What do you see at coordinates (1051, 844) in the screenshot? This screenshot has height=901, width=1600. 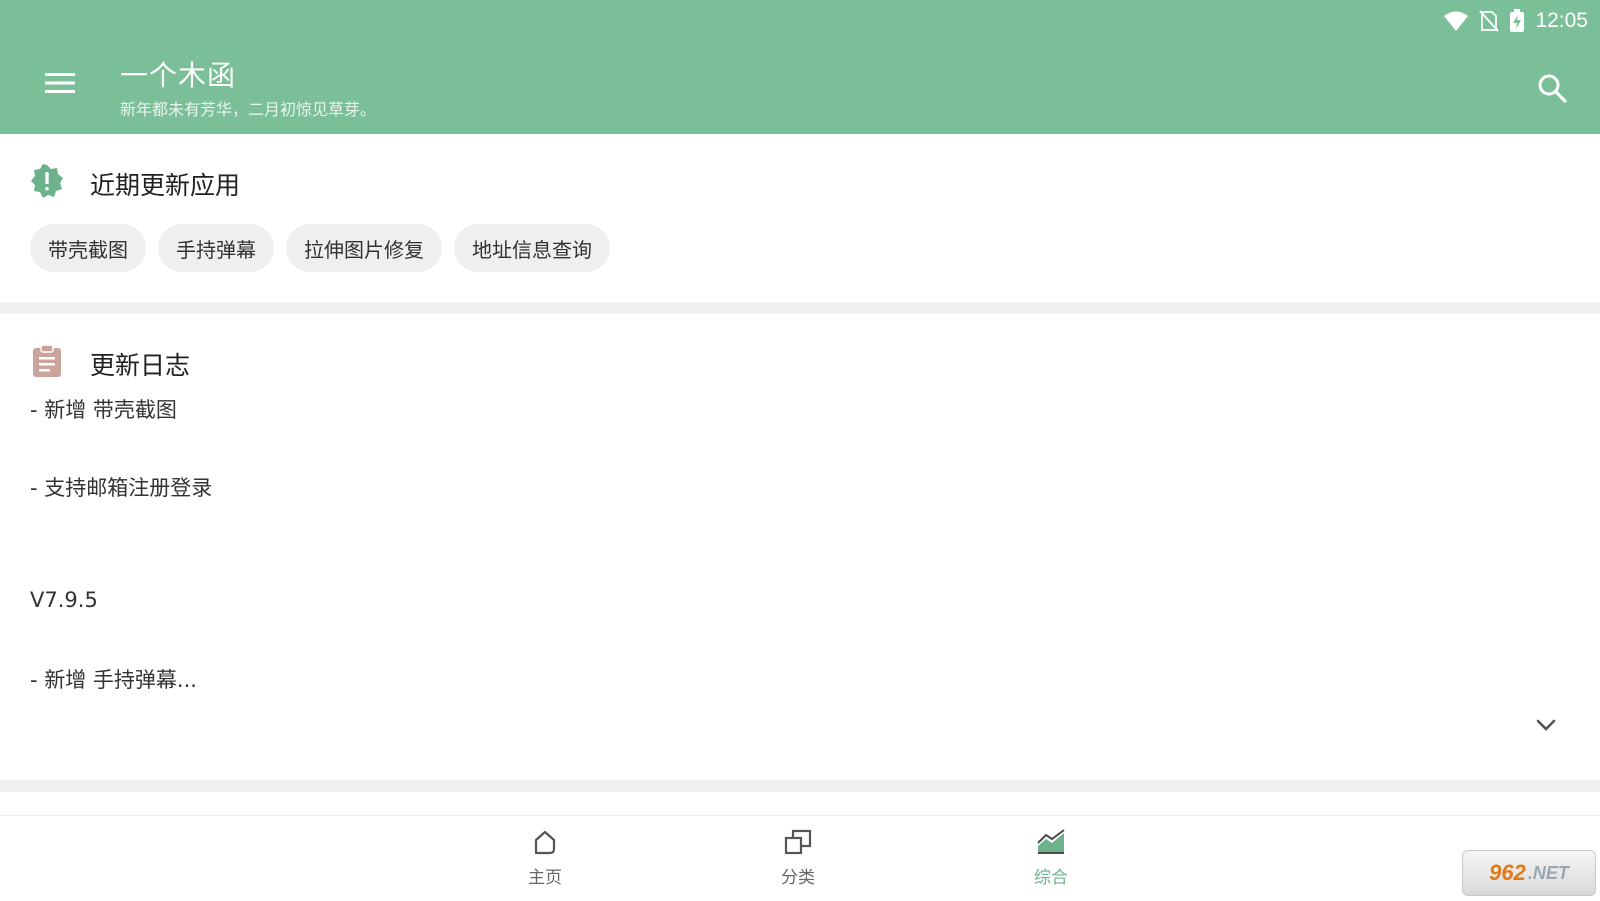 I see `chart-icon` at bounding box center [1051, 844].